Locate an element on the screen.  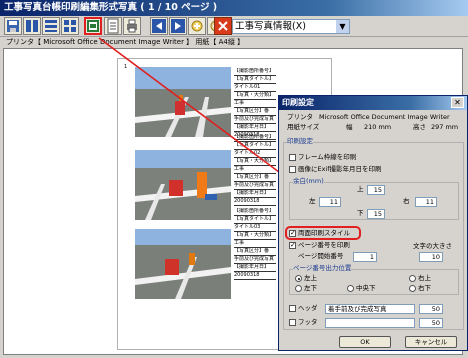
margin-right-input: 11 is located at coordinates (426, 202).